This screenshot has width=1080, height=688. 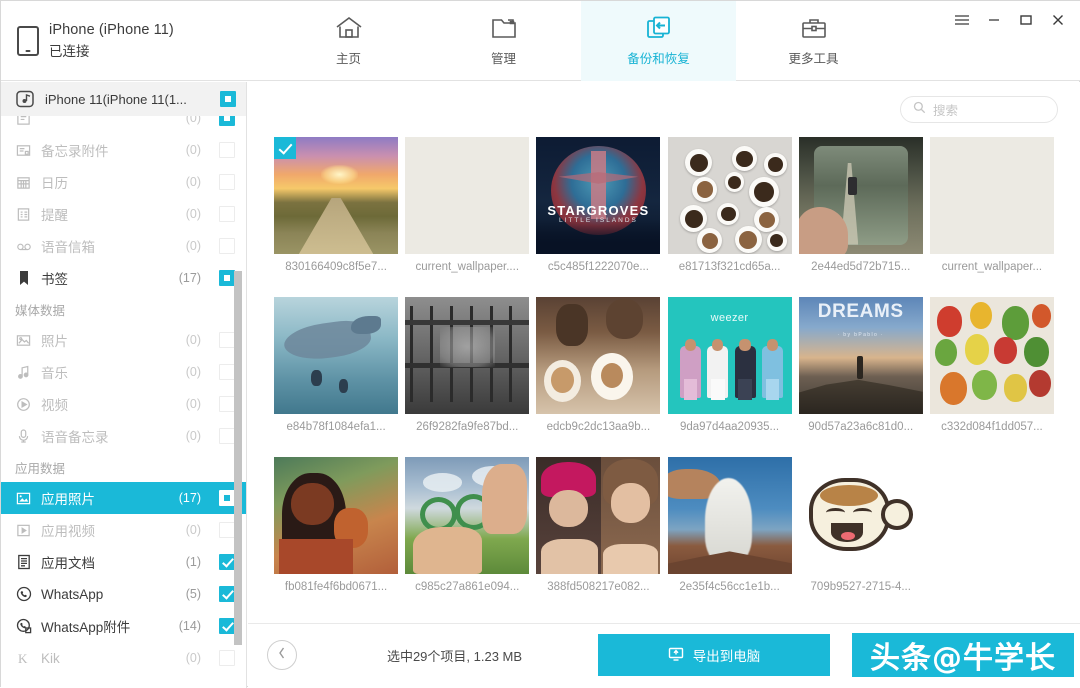 I want to click on sidebar-item-count: (17), so click(x=189, y=498).